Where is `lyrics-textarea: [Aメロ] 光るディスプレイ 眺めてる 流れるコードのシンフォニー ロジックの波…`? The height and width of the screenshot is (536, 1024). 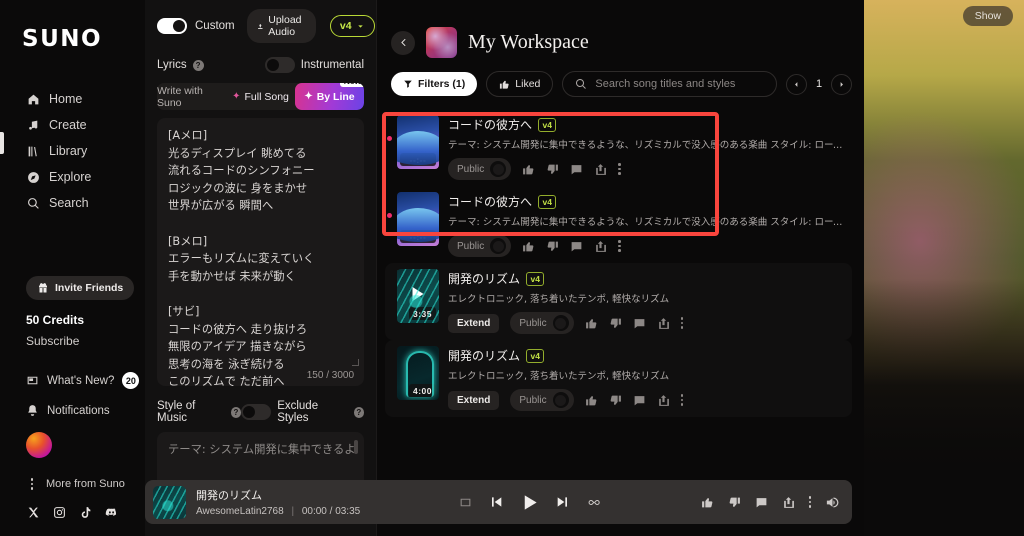
lyrics-textarea: [Aメロ] 光るディスプレイ 眺めてる 流れるコードのシンフォニー ロジックの波… is located at coordinates (260, 252).